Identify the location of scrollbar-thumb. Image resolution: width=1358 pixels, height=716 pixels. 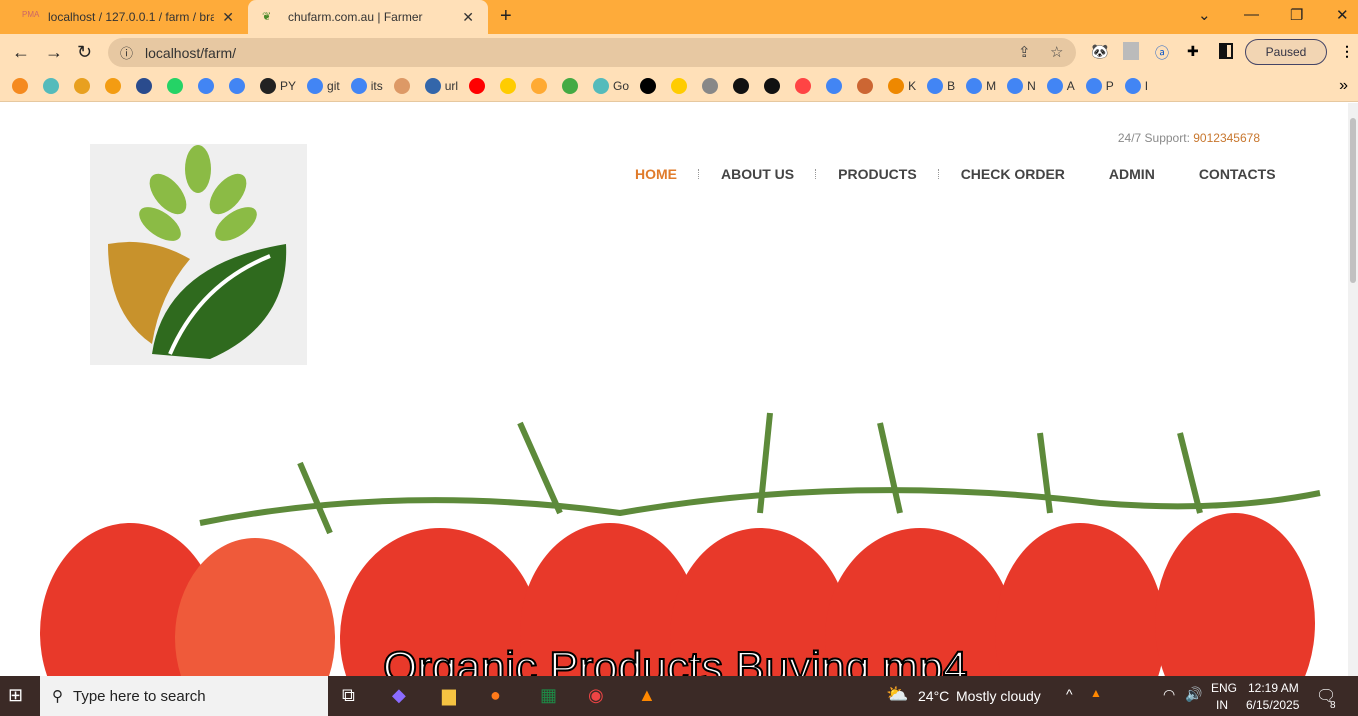
(1353, 200).